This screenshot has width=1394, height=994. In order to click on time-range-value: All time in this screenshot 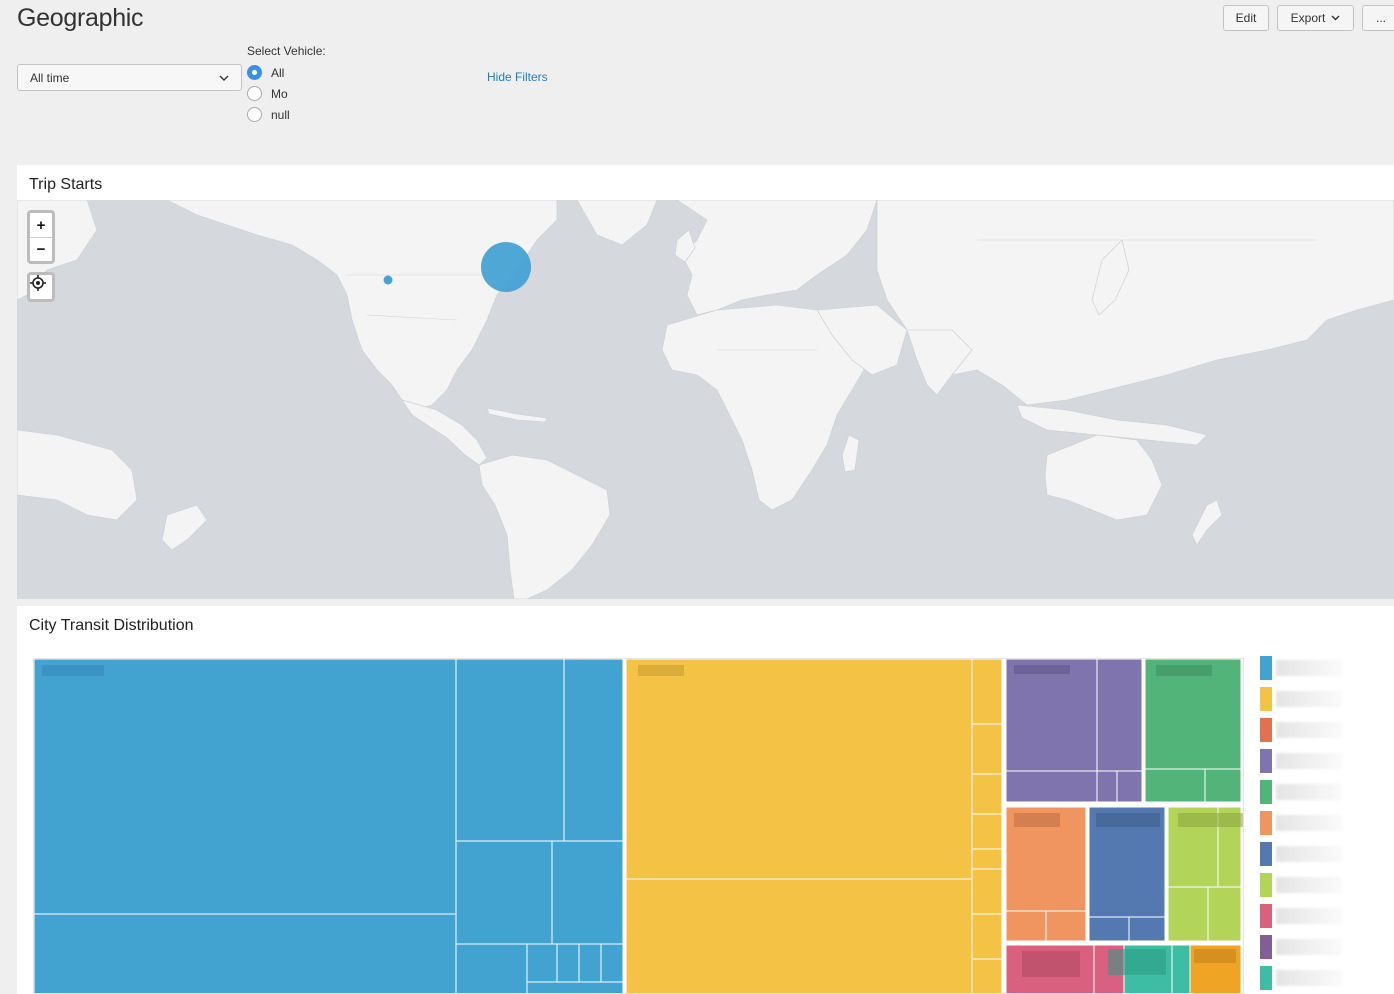, I will do `click(50, 77)`.